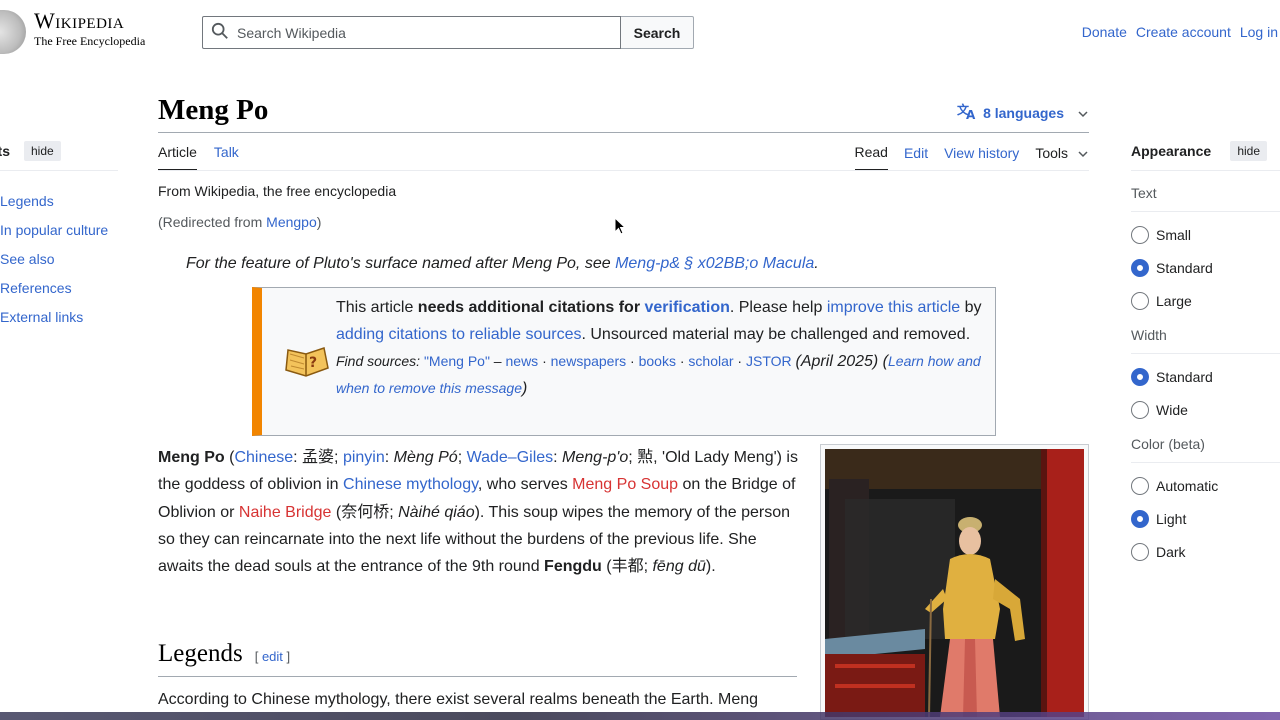 This screenshot has width=1280, height=720. I want to click on tab-article: Article, so click(177, 157).